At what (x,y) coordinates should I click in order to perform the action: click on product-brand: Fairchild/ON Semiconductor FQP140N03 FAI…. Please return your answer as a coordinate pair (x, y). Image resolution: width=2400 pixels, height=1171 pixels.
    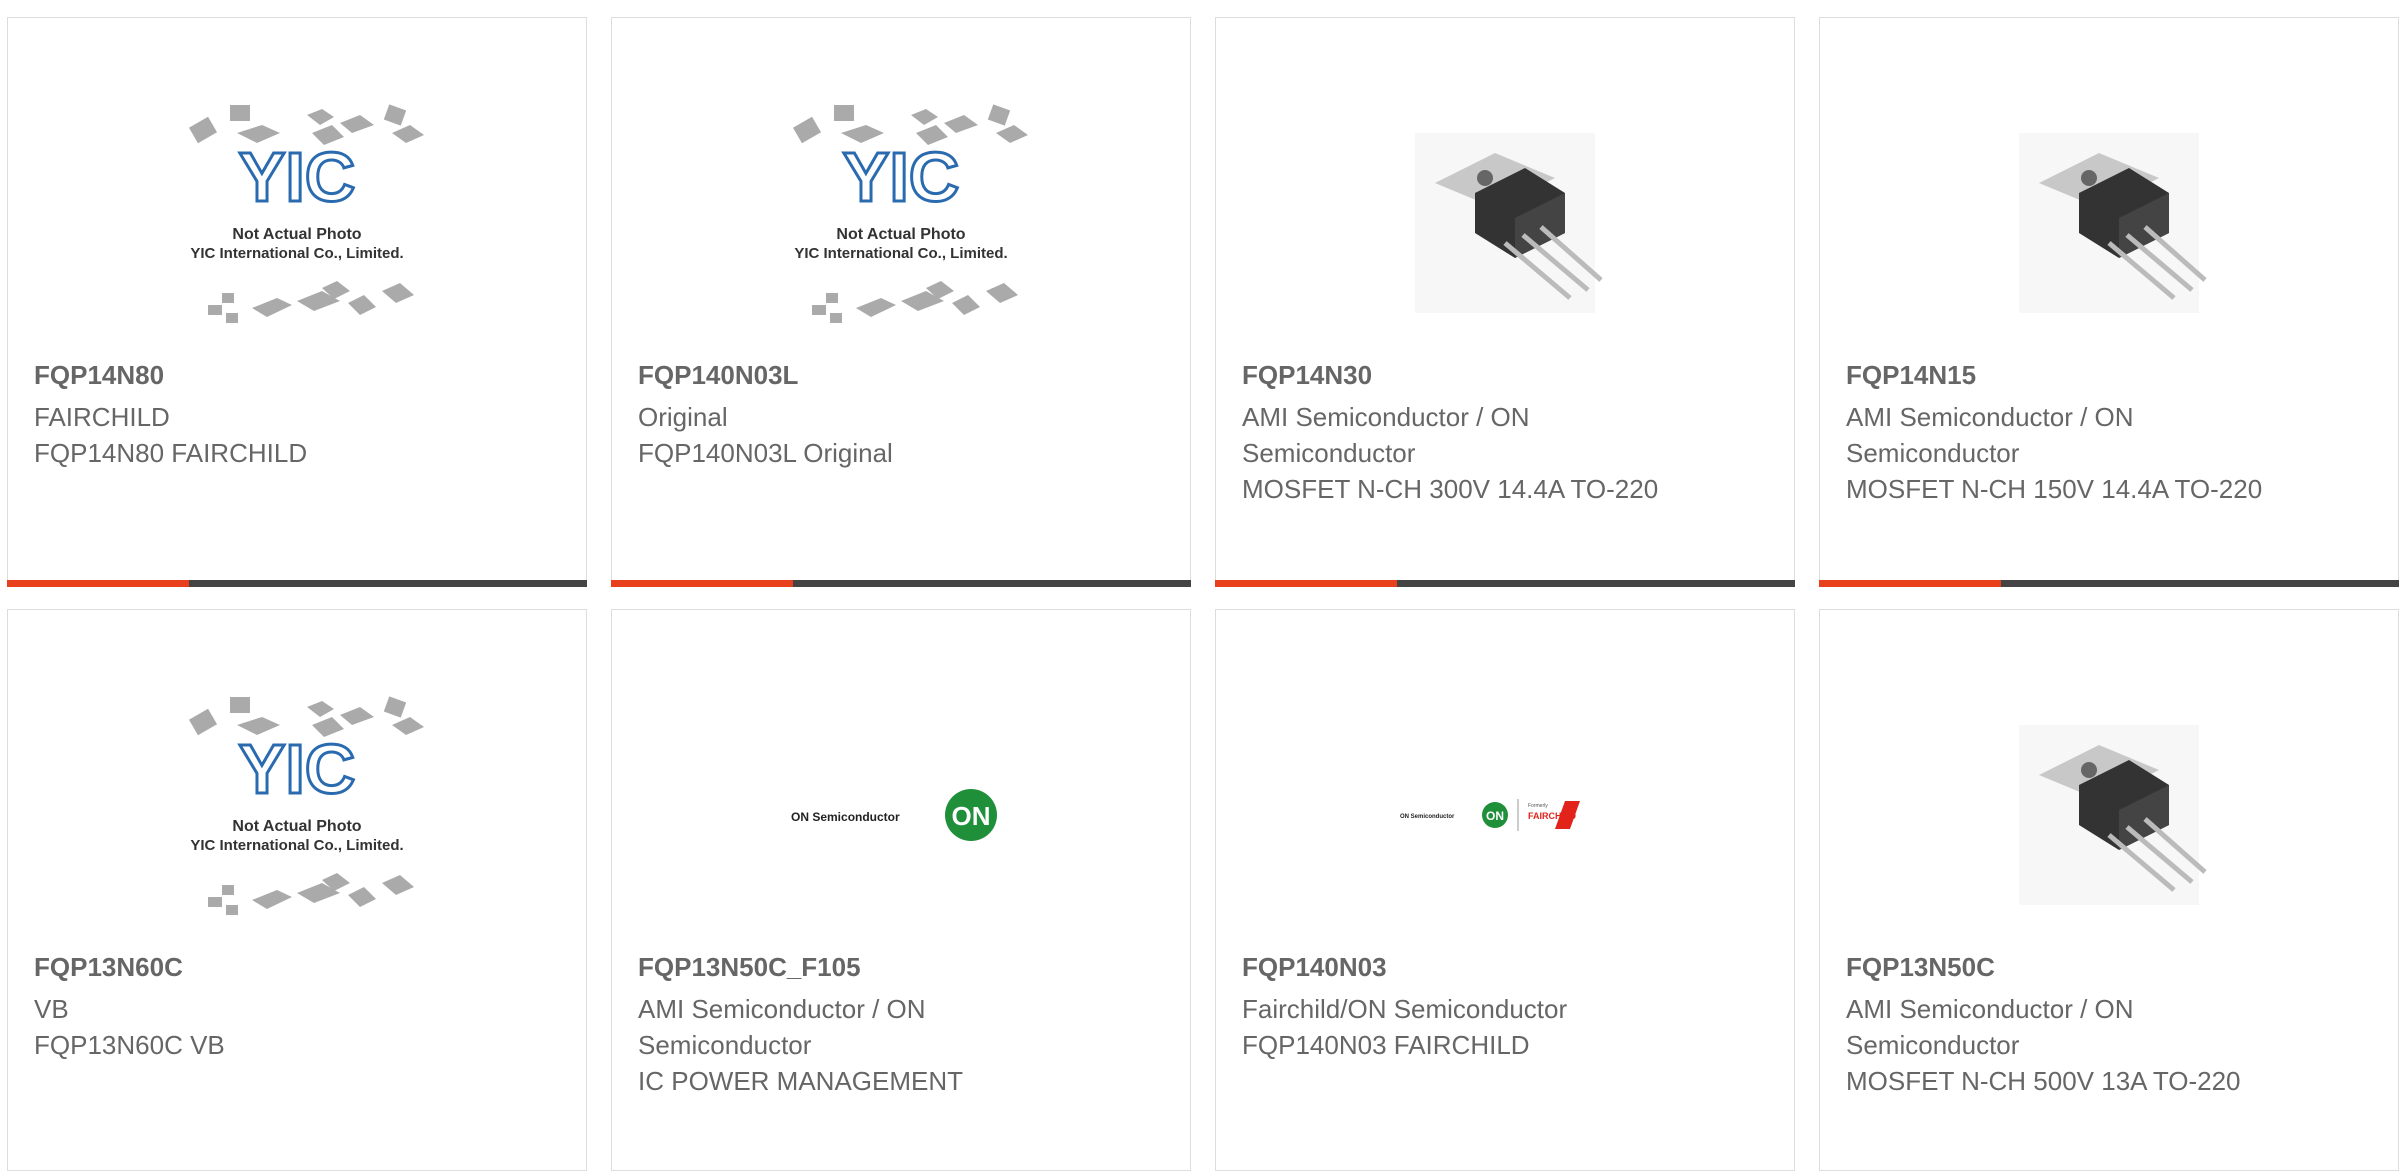
    Looking at the image, I should click on (1457, 1027).